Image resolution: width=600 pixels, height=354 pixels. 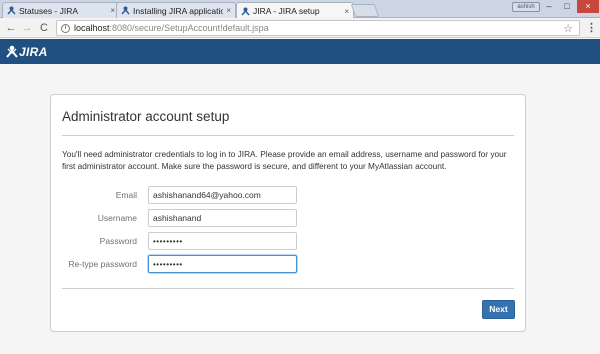 I want to click on password-field, so click(x=222, y=241).